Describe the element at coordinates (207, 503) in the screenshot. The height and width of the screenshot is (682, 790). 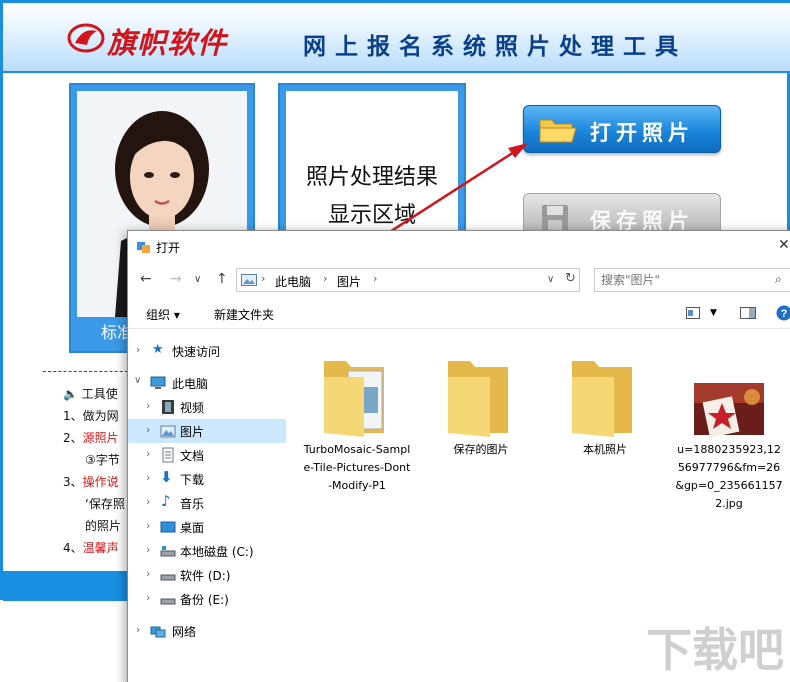
I see `nav-item-music: › ♪ 音乐` at that location.